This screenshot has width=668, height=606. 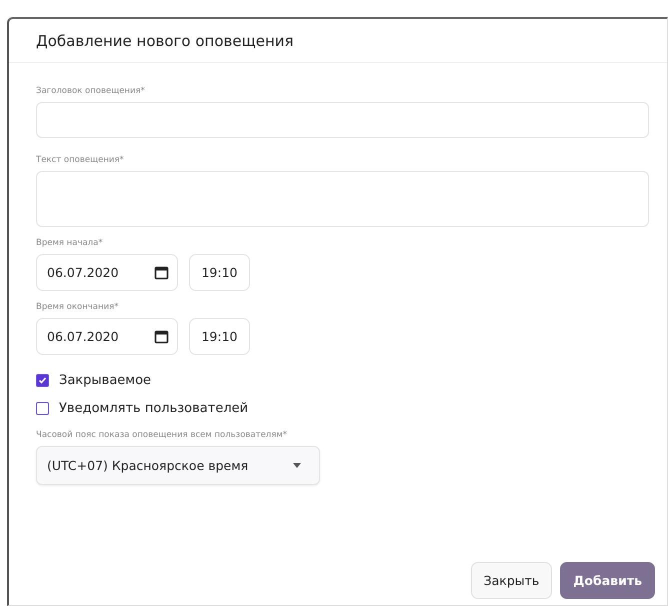 I want to click on field-label: Заголовок оповещения*, so click(x=91, y=91).